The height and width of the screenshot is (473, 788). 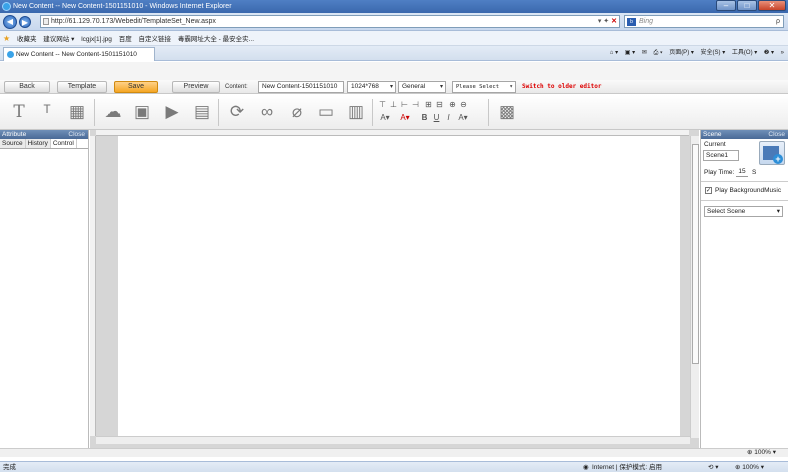 I want to click on tab-source: Source, so click(x=13, y=143).